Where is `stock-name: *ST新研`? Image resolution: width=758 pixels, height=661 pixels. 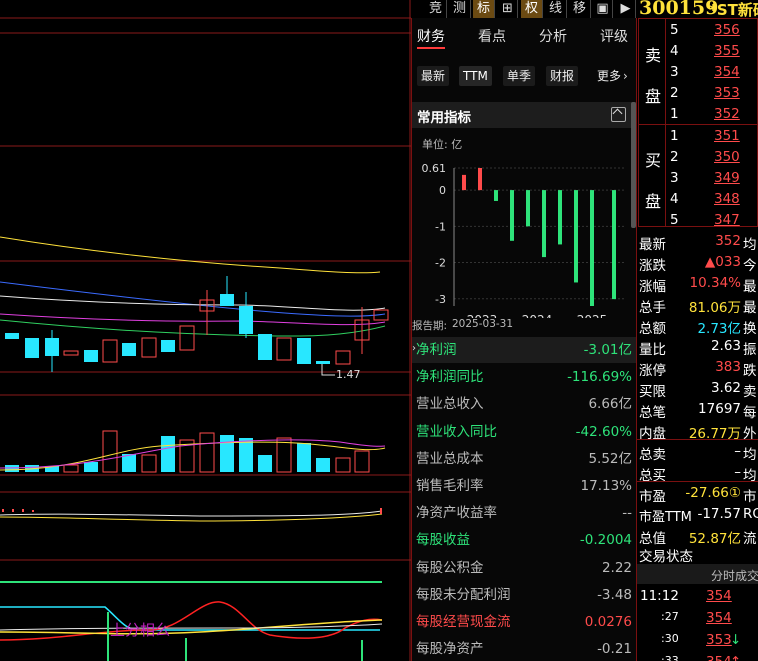
stock-name: *ST新研 is located at coordinates (733, 10).